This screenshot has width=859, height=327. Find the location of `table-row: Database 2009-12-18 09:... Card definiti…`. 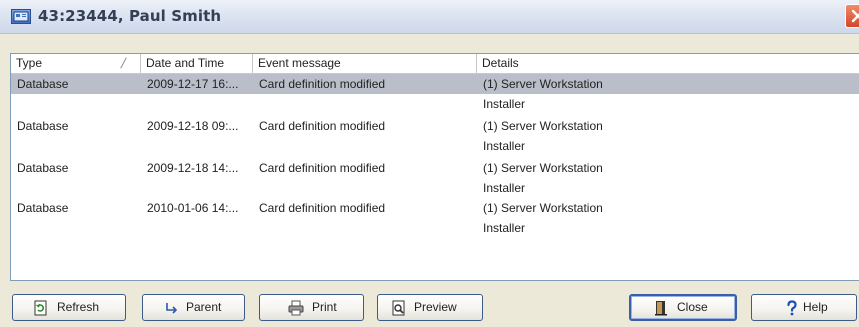

table-row: Database 2009-12-18 09:... Card definiti… is located at coordinates (435, 126).